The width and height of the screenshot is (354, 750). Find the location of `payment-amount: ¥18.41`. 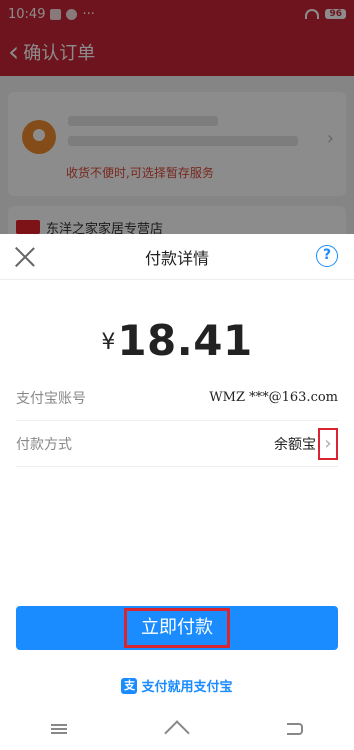

payment-amount: ¥18.41 is located at coordinates (177, 340).